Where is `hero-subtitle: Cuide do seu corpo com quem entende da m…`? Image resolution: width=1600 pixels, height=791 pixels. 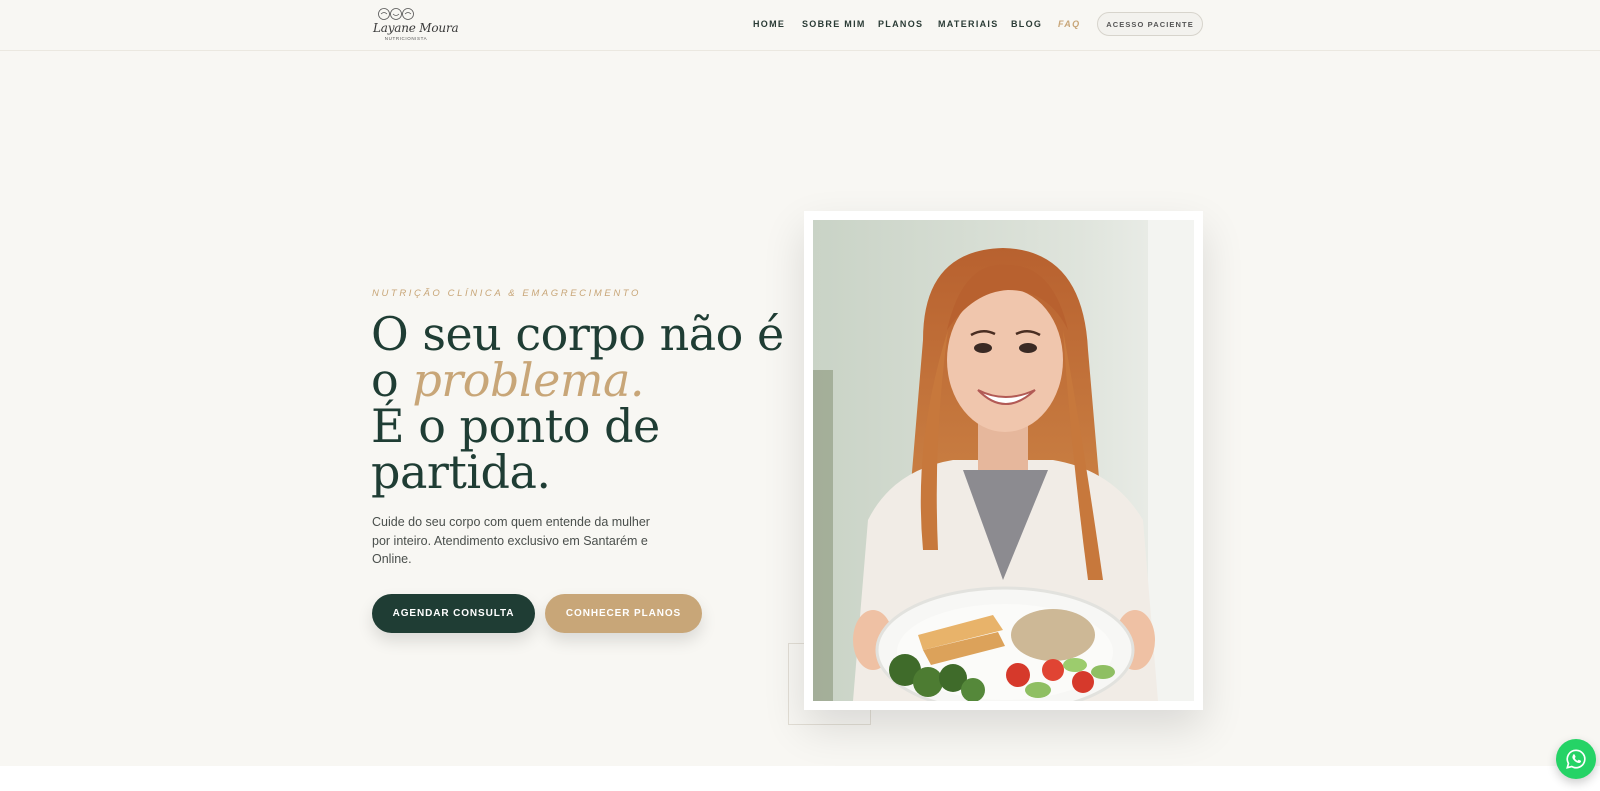 hero-subtitle: Cuide do seu corpo com quem entende da m… is located at coordinates (511, 540).